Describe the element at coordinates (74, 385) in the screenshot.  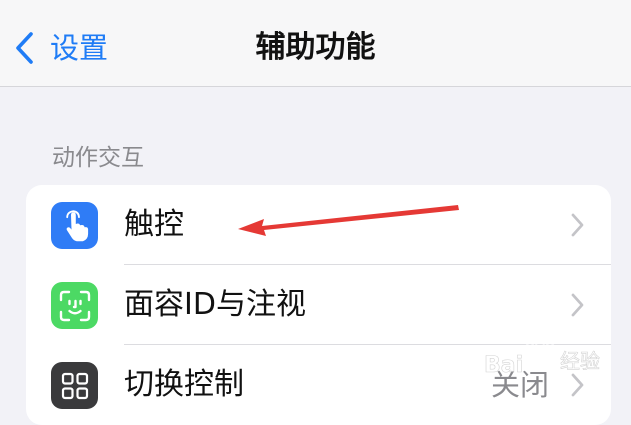
I see `switch-control-icon` at that location.